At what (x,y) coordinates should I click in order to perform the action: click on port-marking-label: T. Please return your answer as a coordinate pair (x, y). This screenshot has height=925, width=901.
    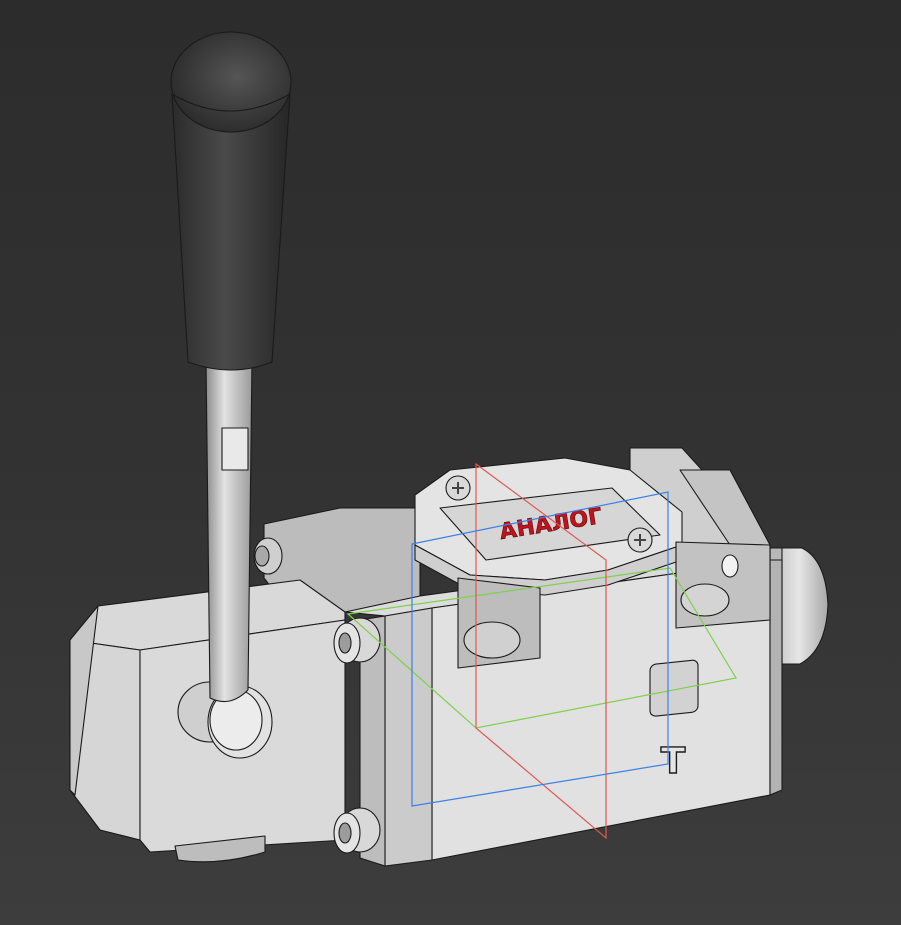
    Looking at the image, I should click on (673, 761).